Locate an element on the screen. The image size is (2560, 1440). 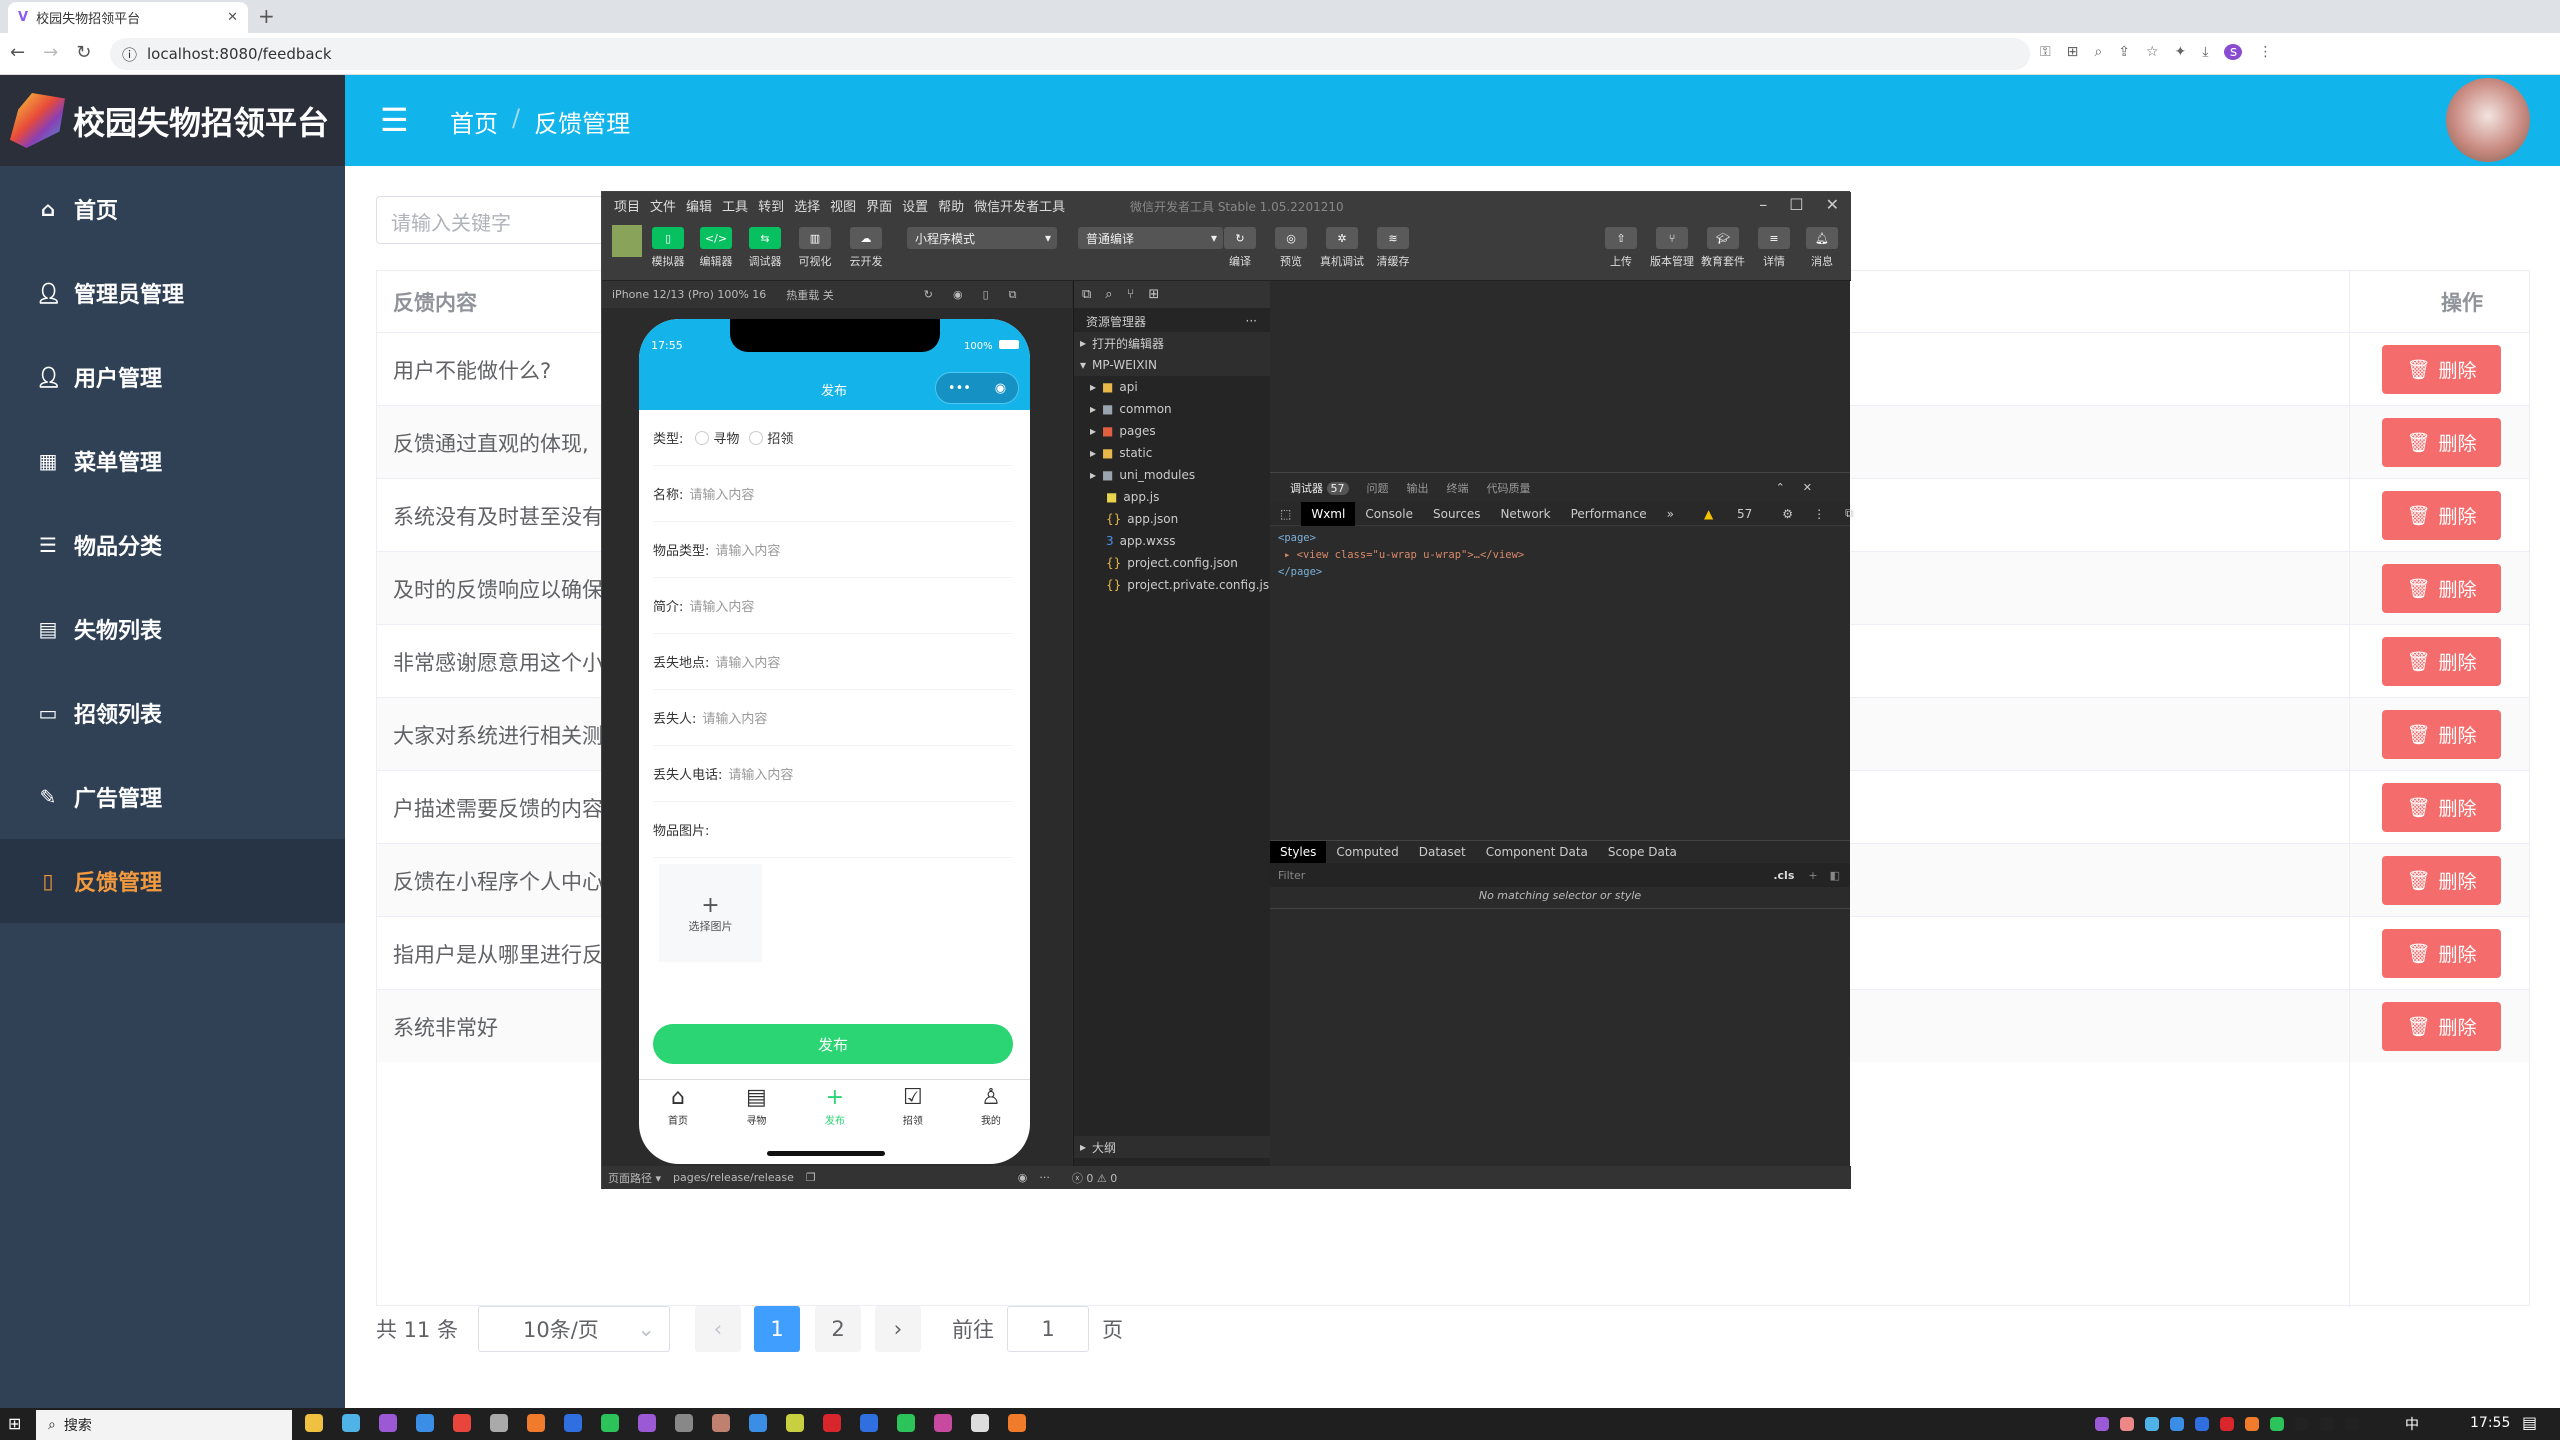
git-icon: ⑂ is located at coordinates (1131, 294).